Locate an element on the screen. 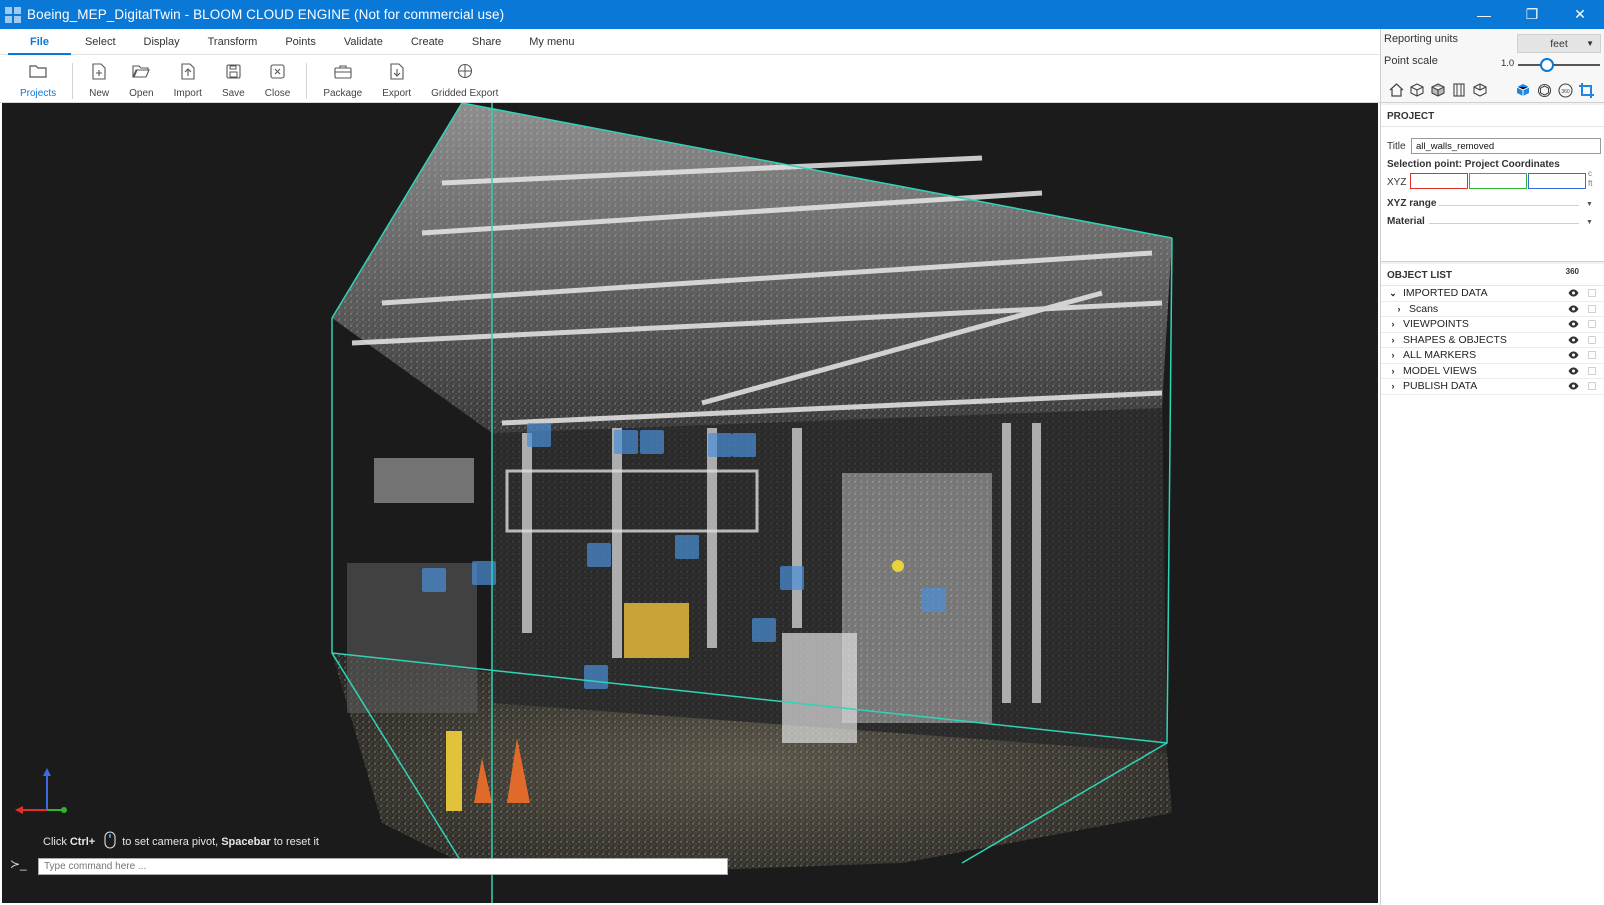  360-view-icon: 360 is located at coordinates (1565, 90).